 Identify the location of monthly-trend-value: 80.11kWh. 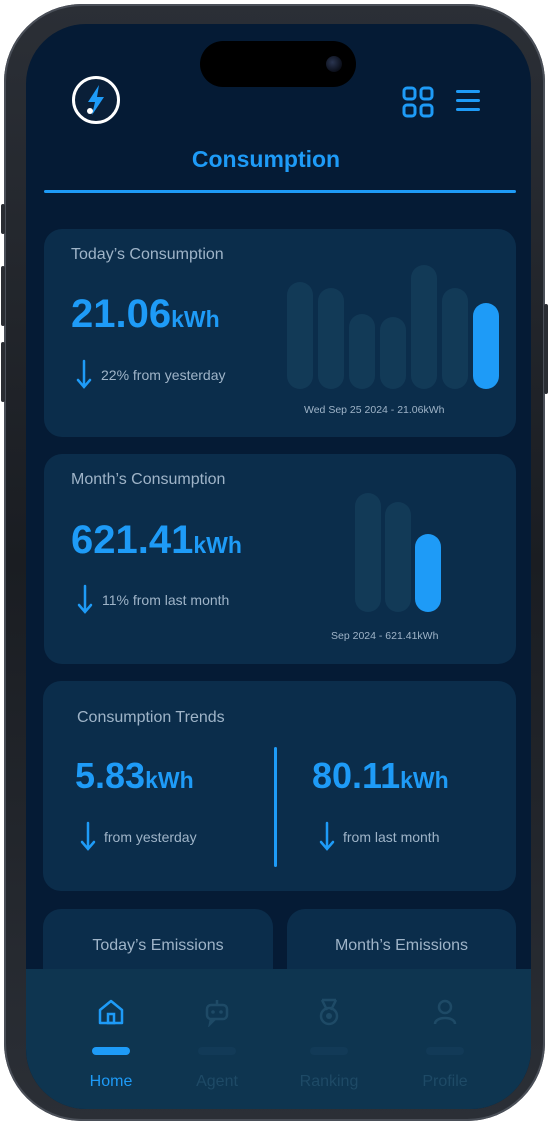
(380, 776).